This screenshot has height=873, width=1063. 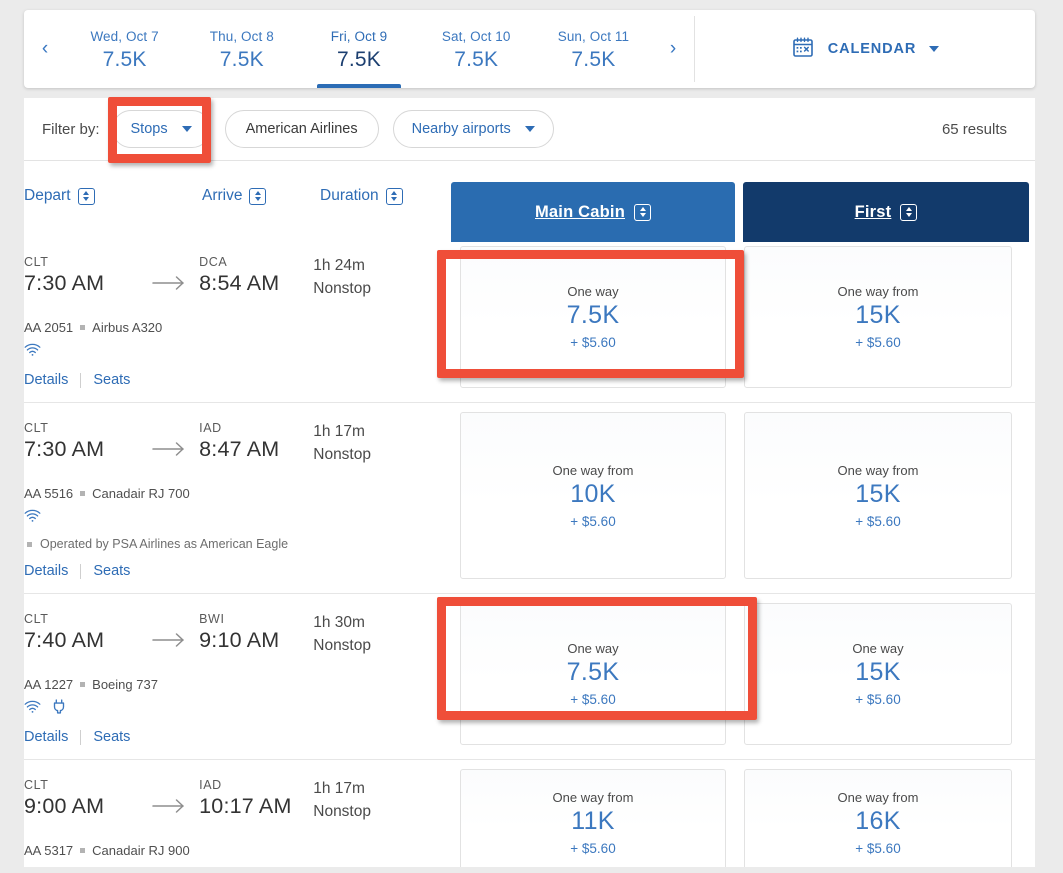 What do you see at coordinates (237, 708) in the screenshot?
I see `amenities` at bounding box center [237, 708].